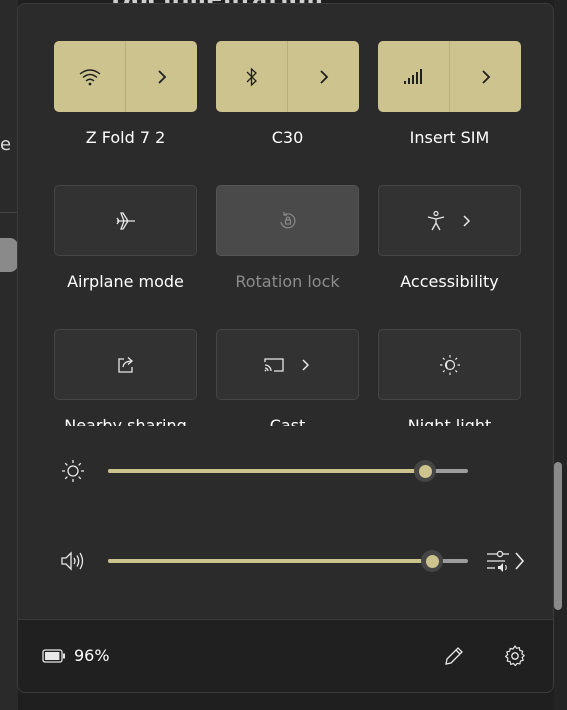  Describe the element at coordinates (558, 536) in the screenshot. I see `background-scrollbar` at that location.